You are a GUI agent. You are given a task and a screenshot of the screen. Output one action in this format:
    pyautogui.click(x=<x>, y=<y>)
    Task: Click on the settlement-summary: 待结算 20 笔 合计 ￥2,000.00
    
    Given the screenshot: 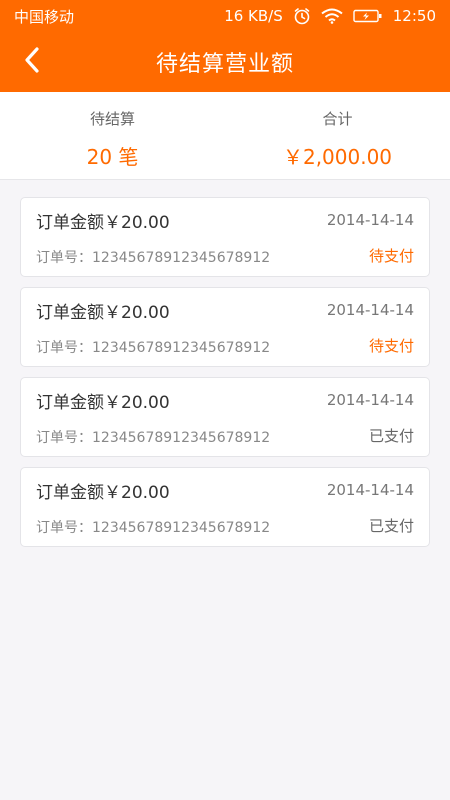 What is the action you would take?
    pyautogui.click(x=225, y=136)
    